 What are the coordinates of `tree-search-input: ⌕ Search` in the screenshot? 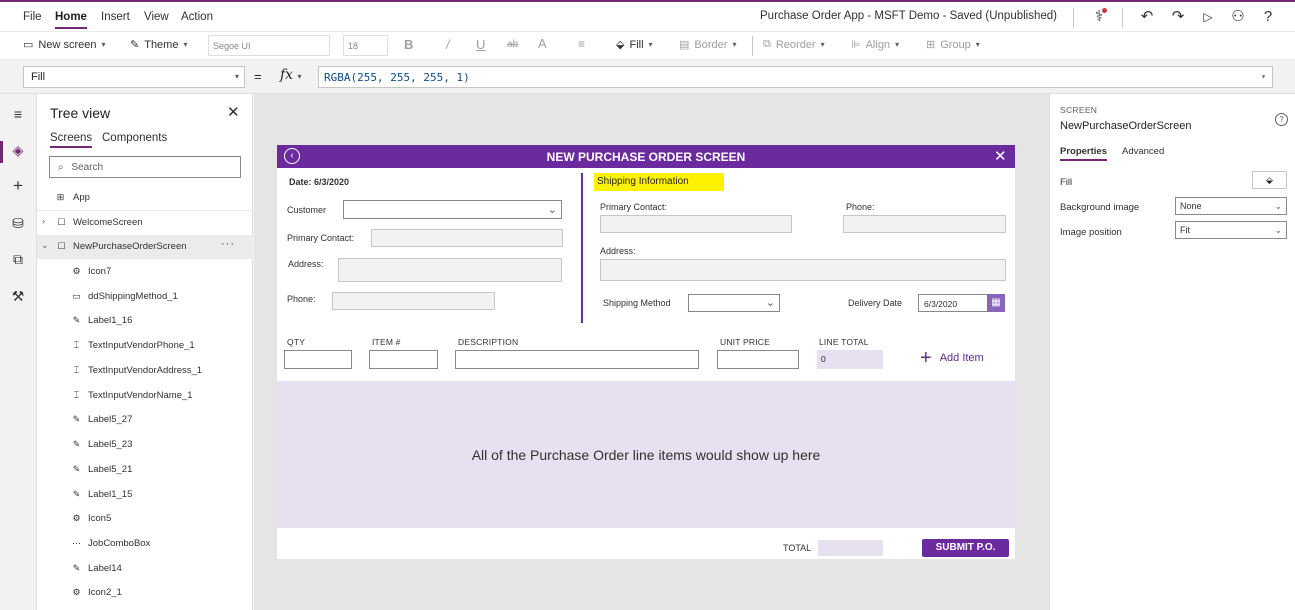 It's located at (145, 167).